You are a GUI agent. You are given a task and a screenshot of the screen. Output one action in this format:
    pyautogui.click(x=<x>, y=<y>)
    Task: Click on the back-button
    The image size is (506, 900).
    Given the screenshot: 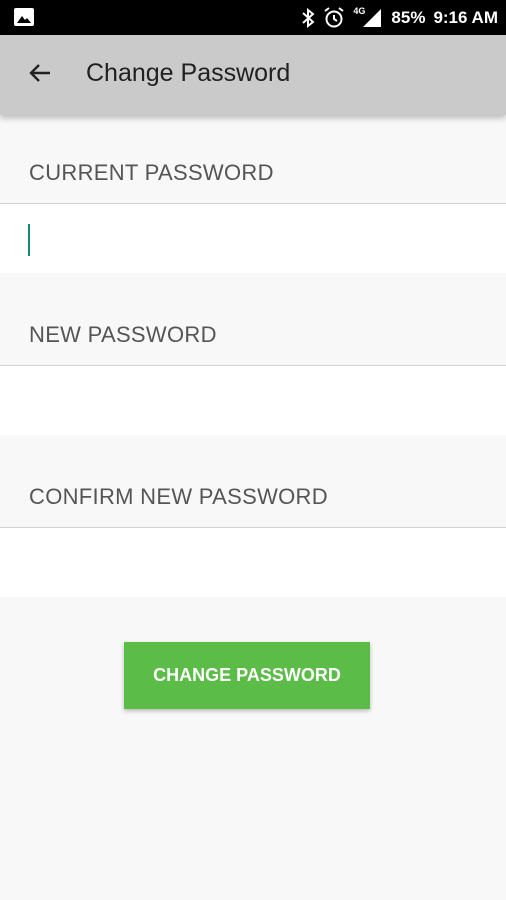 What is the action you would take?
    pyautogui.click(x=40, y=75)
    